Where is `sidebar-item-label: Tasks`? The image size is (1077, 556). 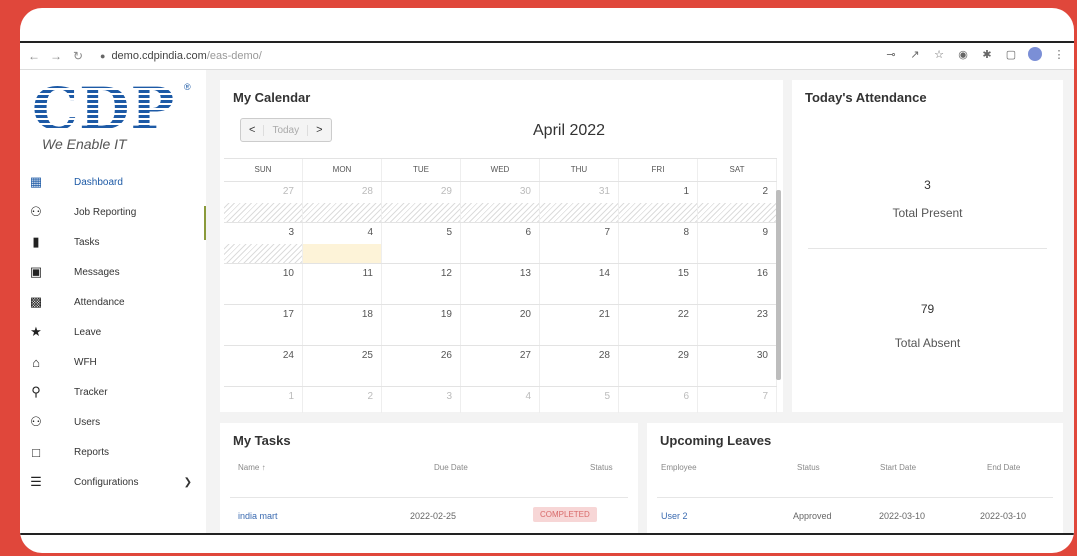 sidebar-item-label: Tasks is located at coordinates (87, 242).